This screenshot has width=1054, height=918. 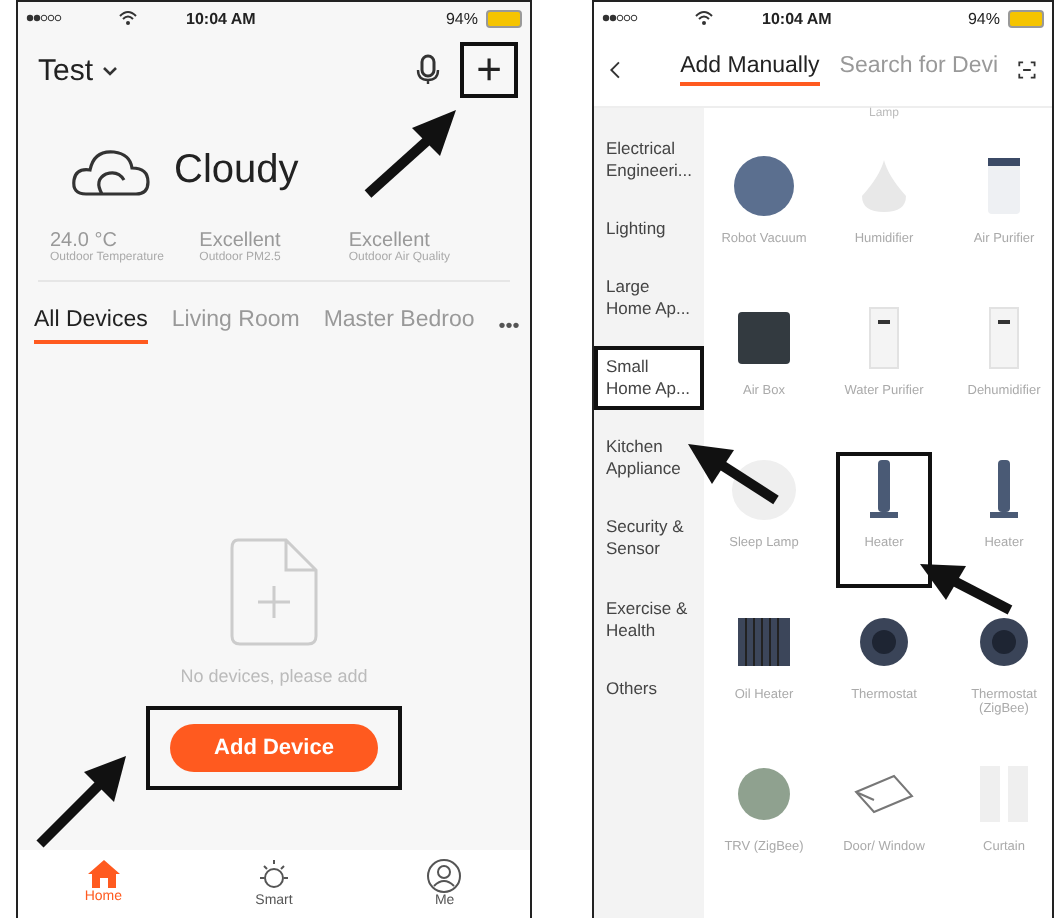 I want to click on home-selector: Test, so click(x=66, y=70).